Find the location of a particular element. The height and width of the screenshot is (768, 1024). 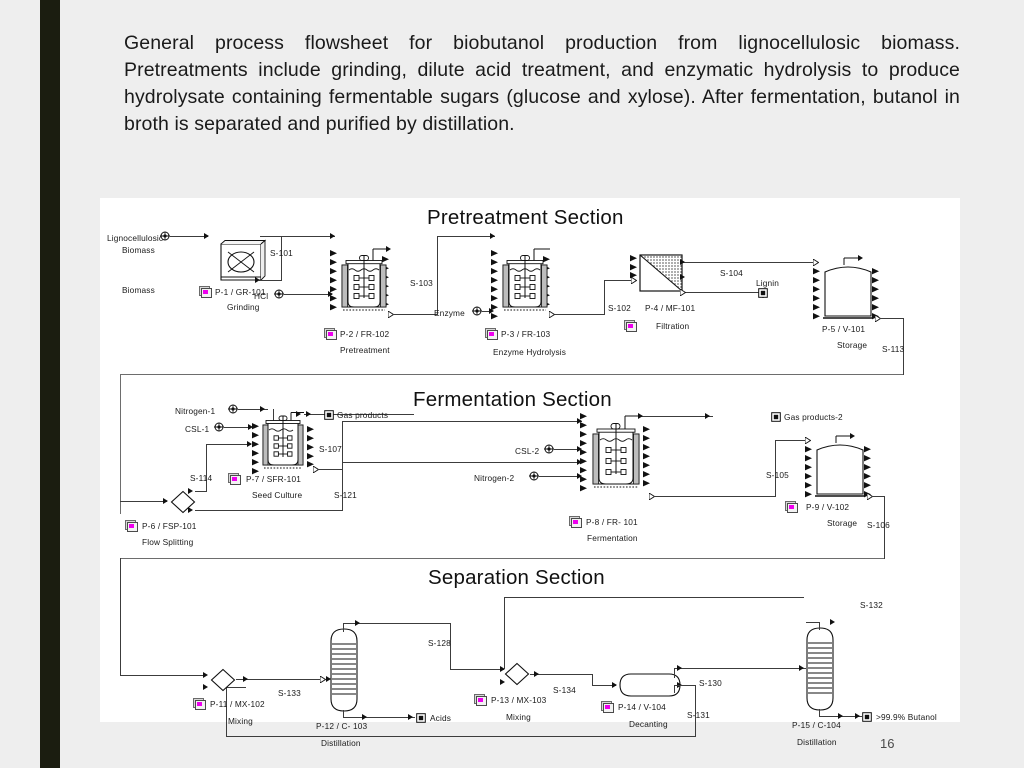

section-title-pretreatment: Pretreatment Section is located at coordinates (525, 217).